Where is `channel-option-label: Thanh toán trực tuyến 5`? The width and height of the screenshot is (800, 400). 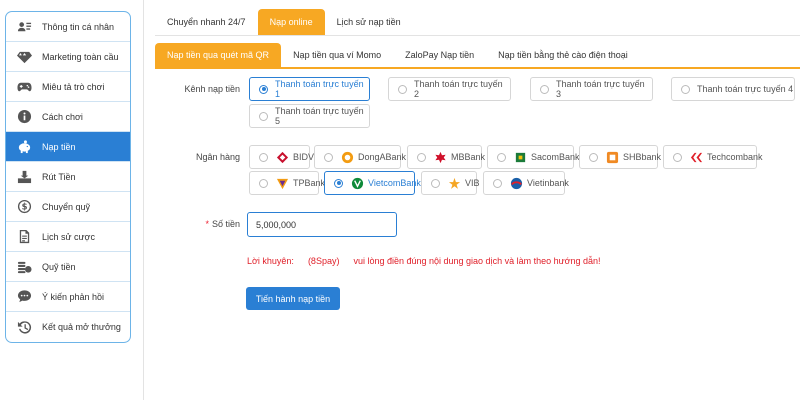
channel-option-label: Thanh toán trực tuyến 5 is located at coordinates (319, 116).